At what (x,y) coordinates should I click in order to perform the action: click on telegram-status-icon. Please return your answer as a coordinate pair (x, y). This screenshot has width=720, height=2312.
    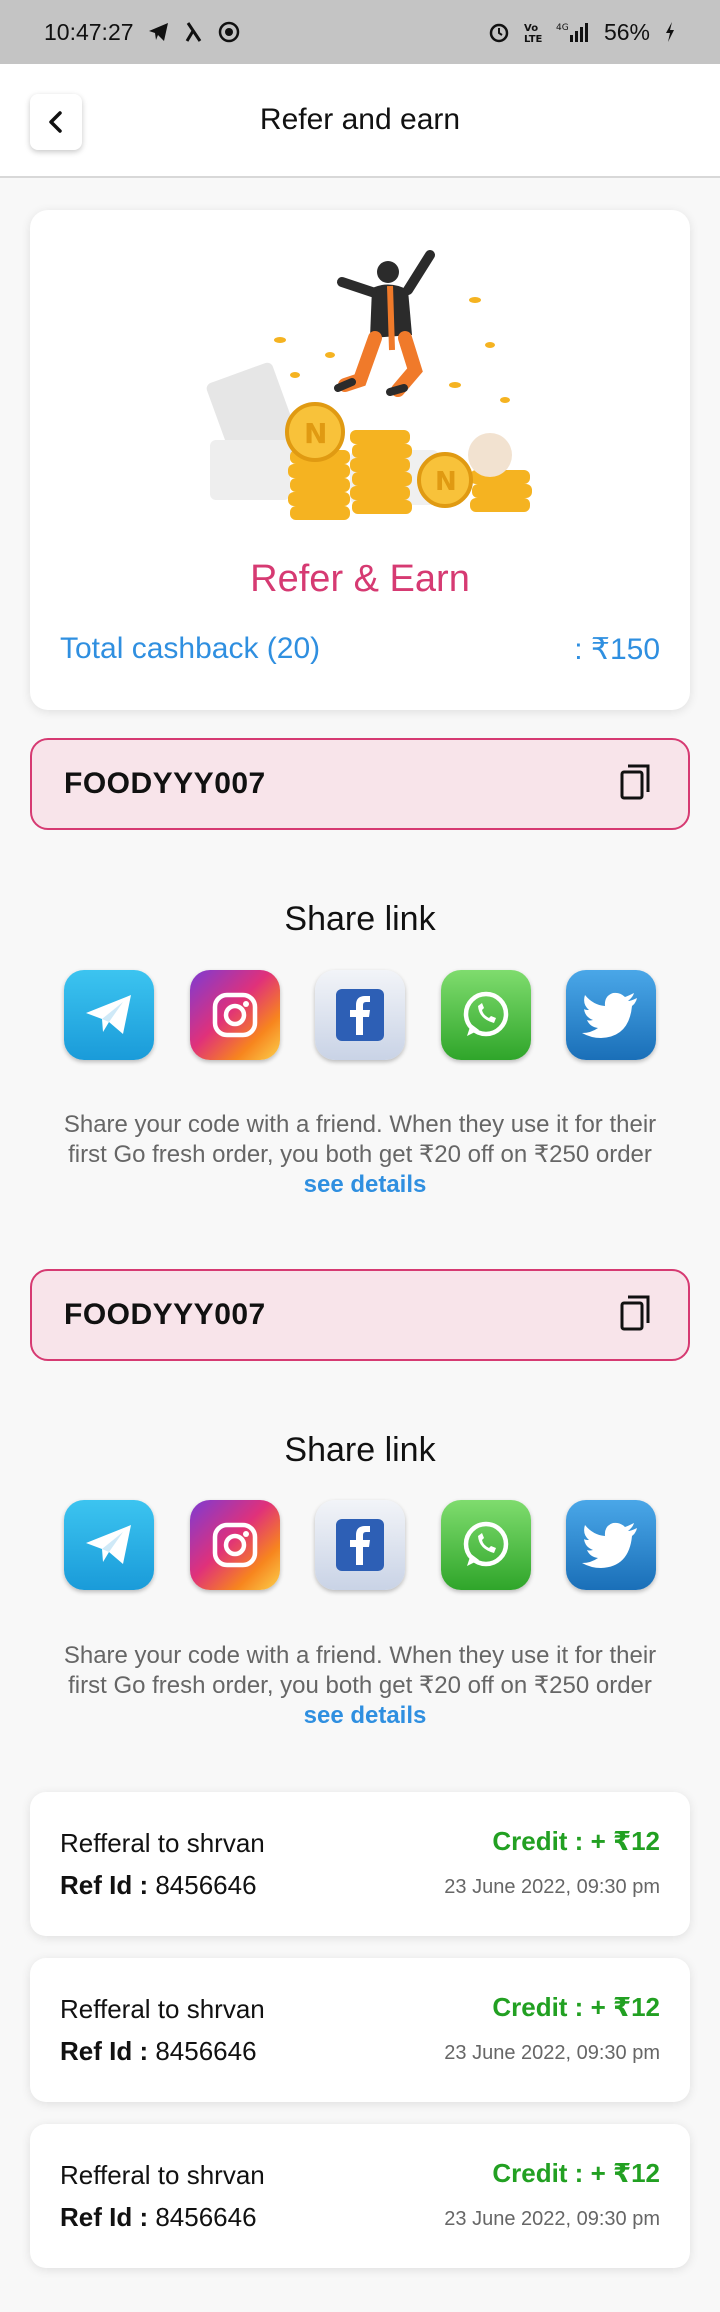
    Looking at the image, I should click on (159, 32).